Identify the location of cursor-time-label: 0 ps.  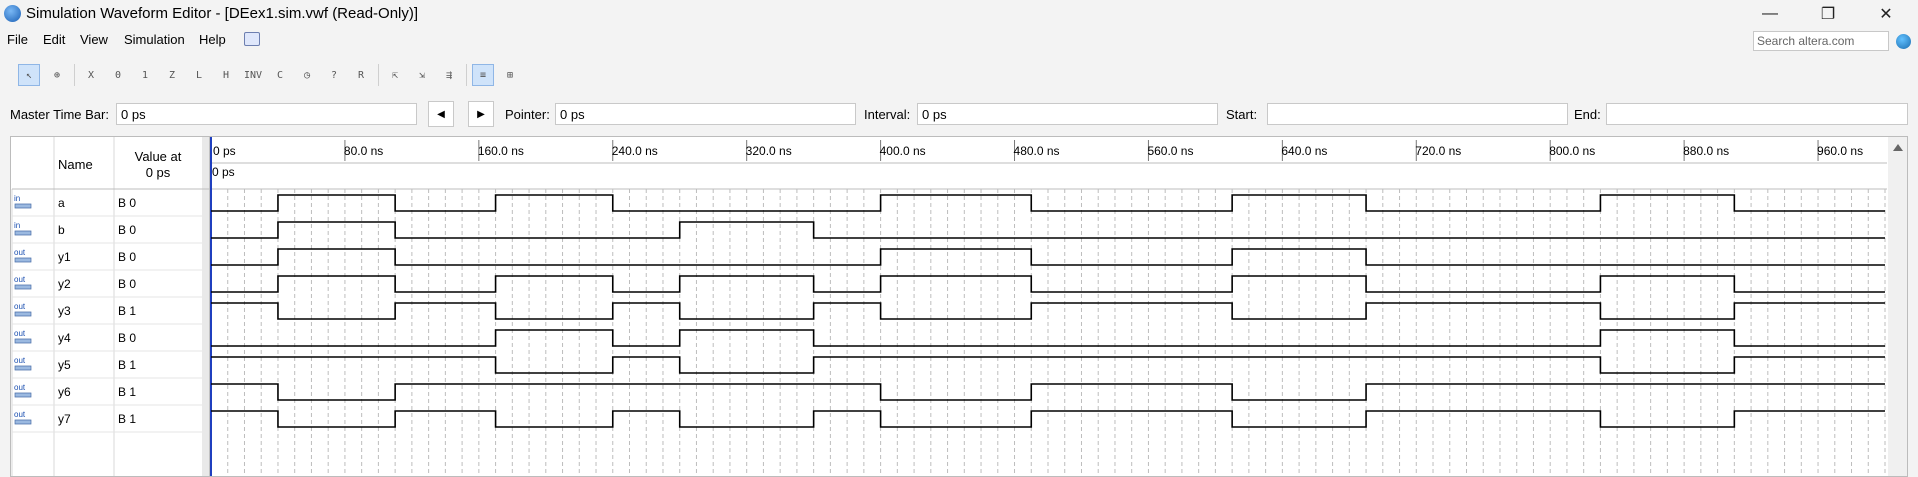
(223, 172).